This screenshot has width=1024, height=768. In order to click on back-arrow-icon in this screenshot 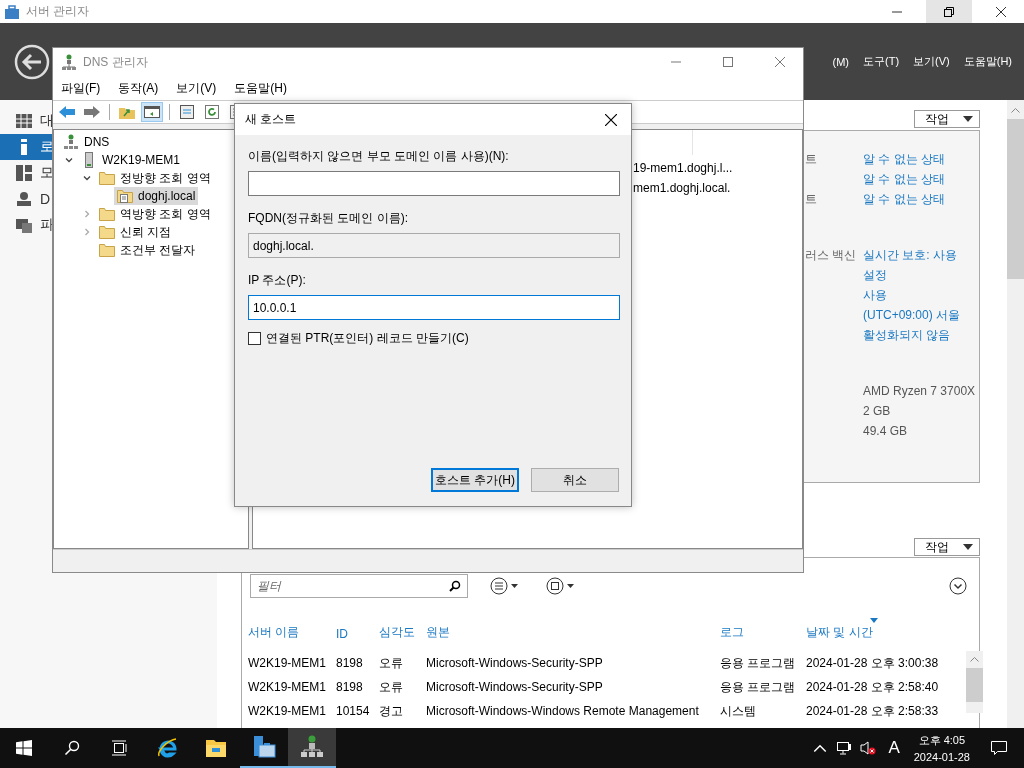, I will do `click(67, 112)`.